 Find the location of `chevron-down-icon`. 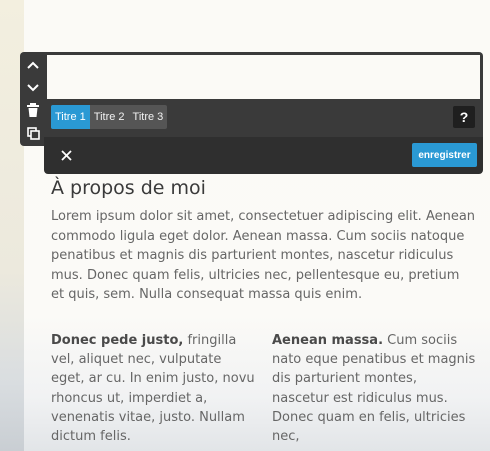

chevron-down-icon is located at coordinates (33, 88).